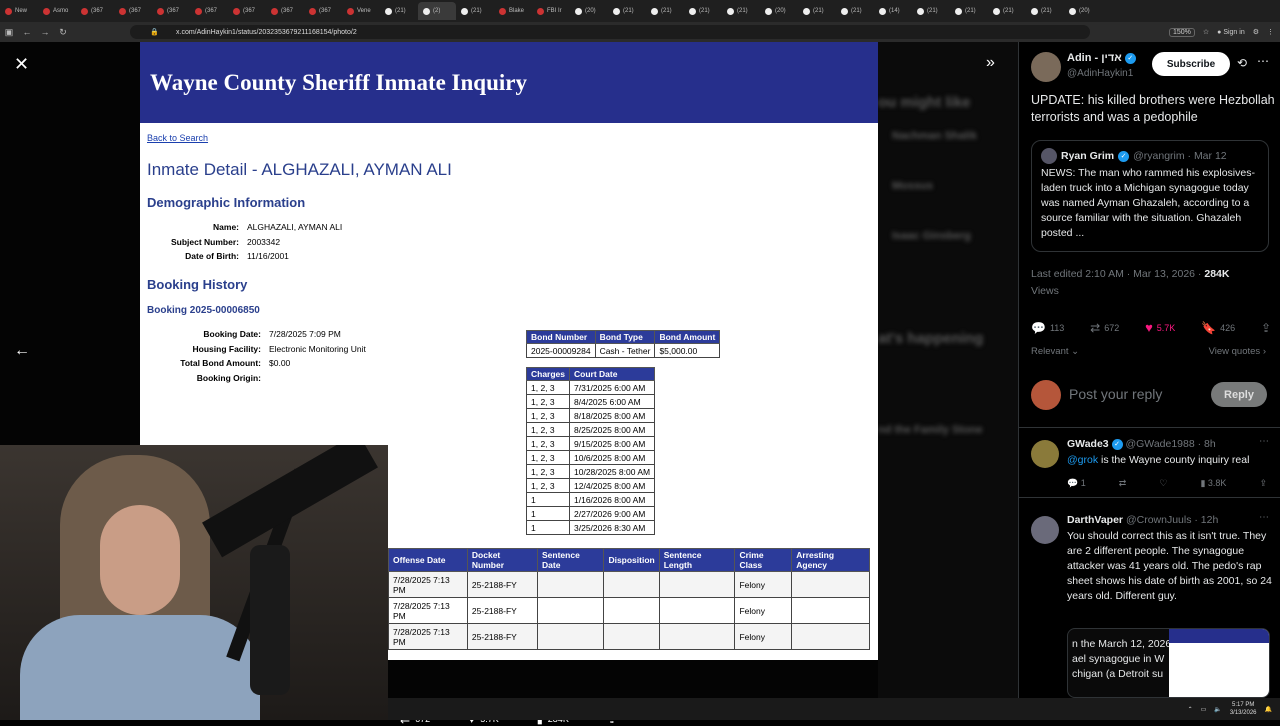  Describe the element at coordinates (571, 610) in the screenshot. I see `table-cell` at that location.